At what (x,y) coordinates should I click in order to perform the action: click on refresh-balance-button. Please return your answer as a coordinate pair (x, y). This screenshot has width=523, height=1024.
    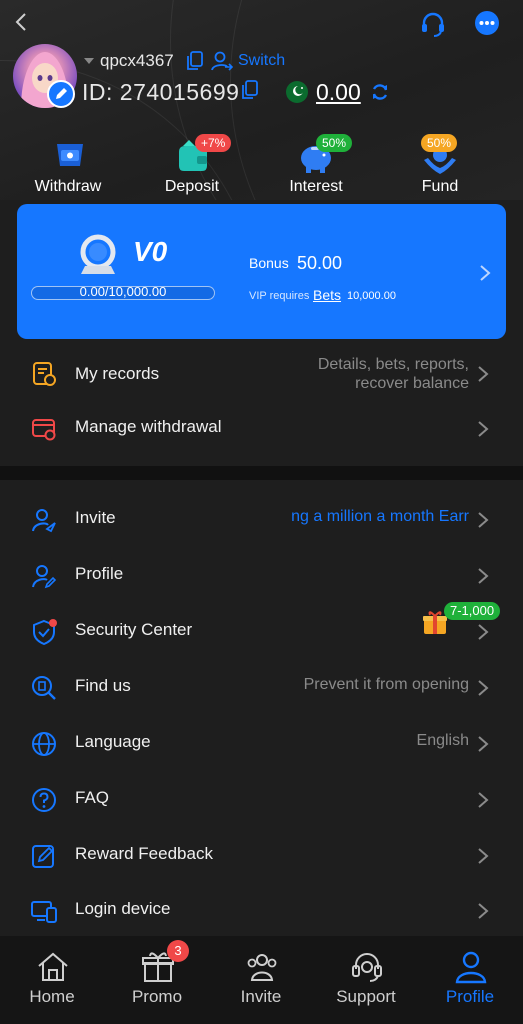
    Looking at the image, I should click on (380, 92).